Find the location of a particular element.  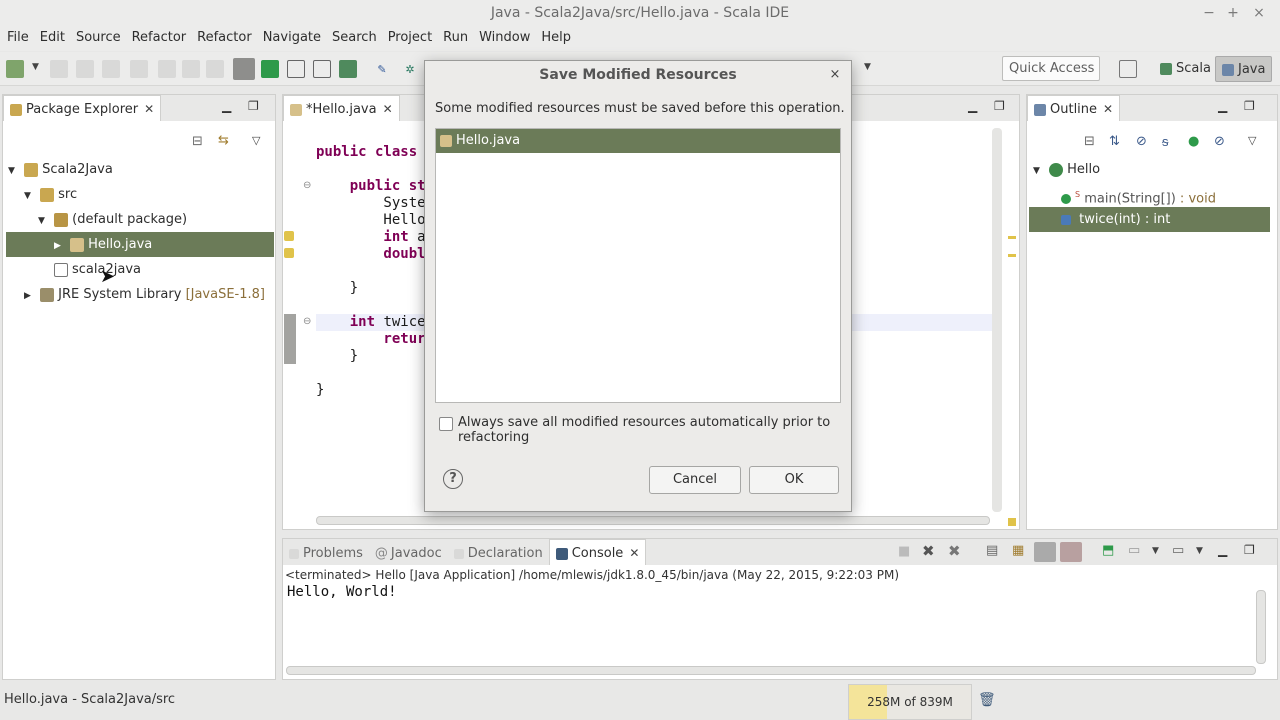

pin-console-icon: ⬒ is located at coordinates (1108, 550).